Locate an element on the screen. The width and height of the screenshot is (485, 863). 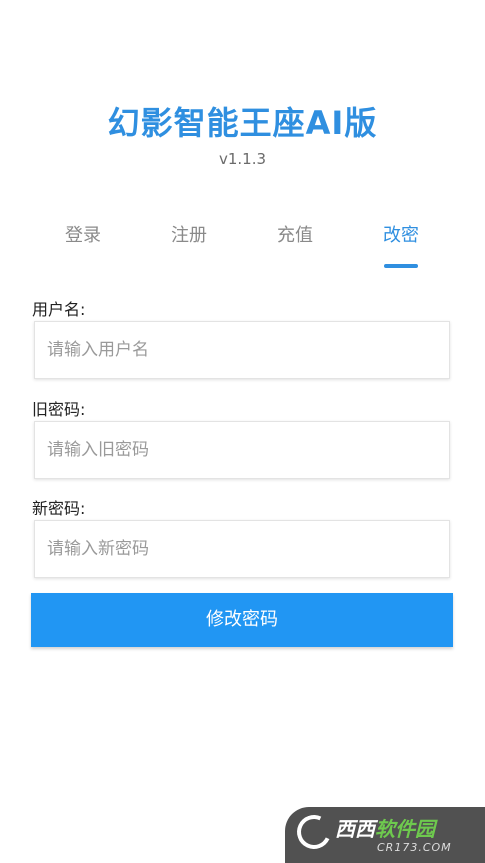
username-input is located at coordinates (242, 350).